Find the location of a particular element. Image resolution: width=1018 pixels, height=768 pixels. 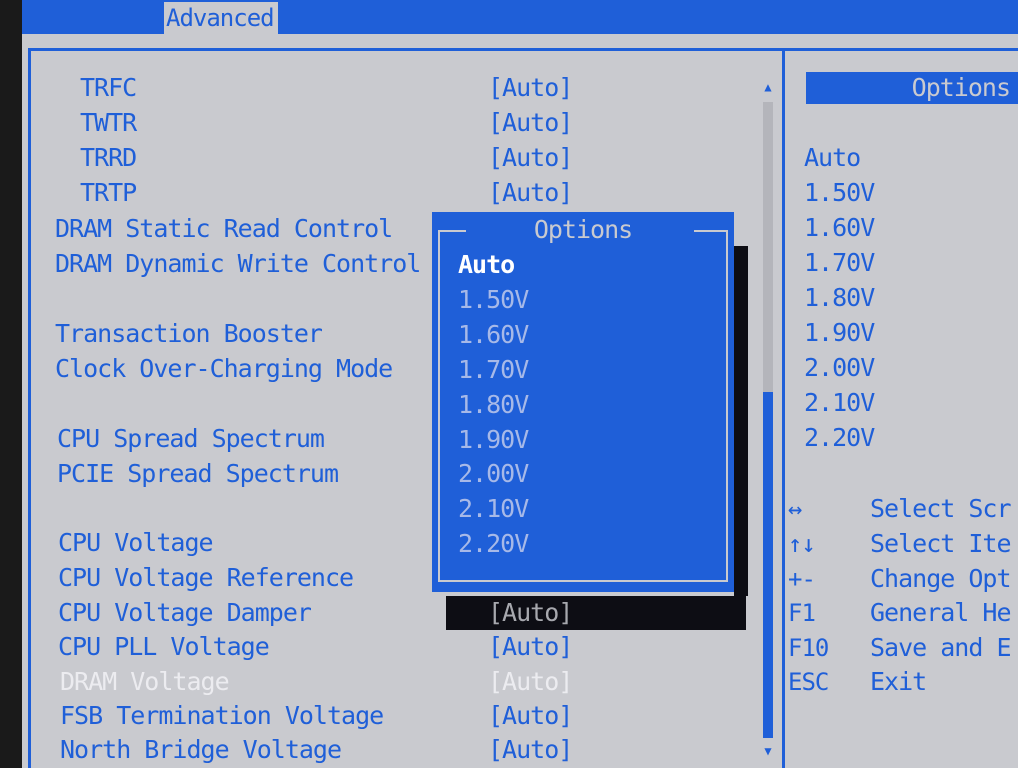

setting-trtp-value: [Auto] is located at coordinates (530, 193).